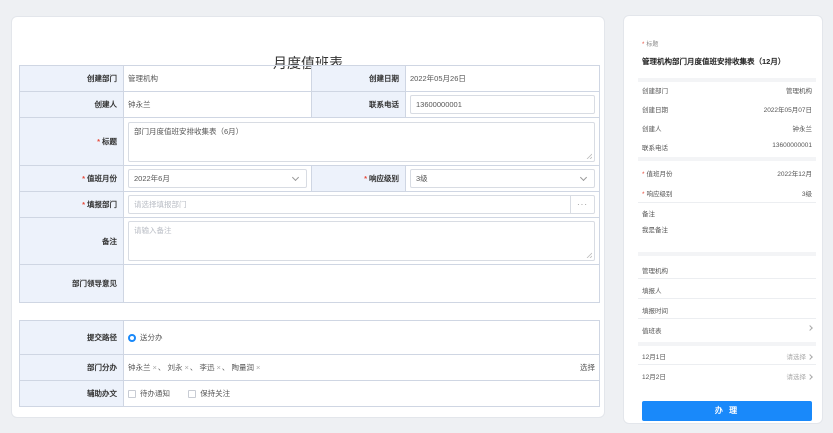 This screenshot has height=433, width=833. I want to click on duty-month-select: 2022年6月, so click(217, 178).